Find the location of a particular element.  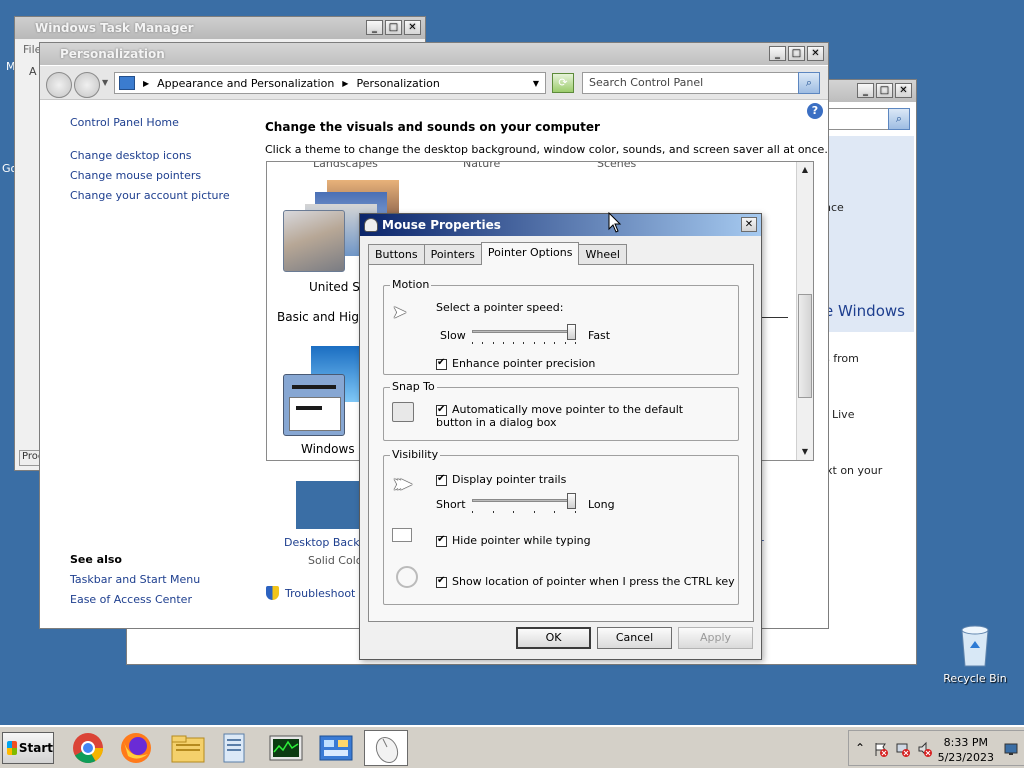

troubleshoot-link: Troubleshoot p is located at coordinates (316, 593).